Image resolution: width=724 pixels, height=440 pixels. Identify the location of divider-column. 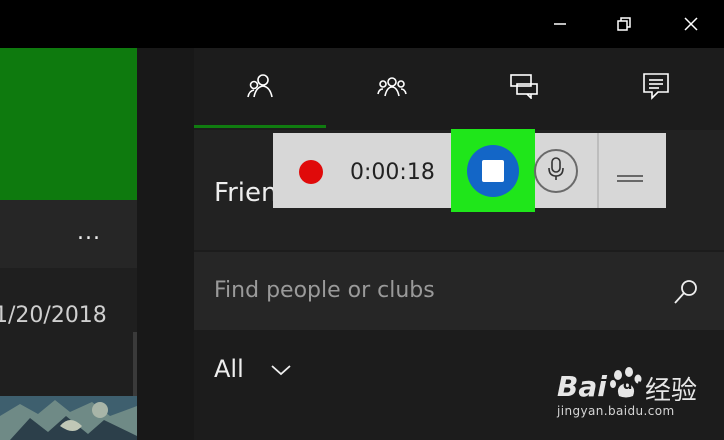
(165, 244).